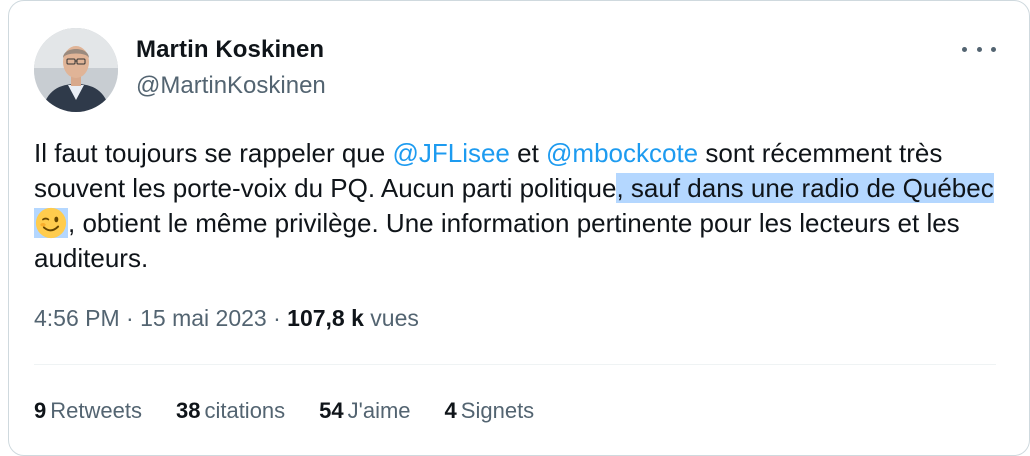 This screenshot has height=456, width=1030. I want to click on mention-mbockcote: @mbockcote, so click(622, 153).